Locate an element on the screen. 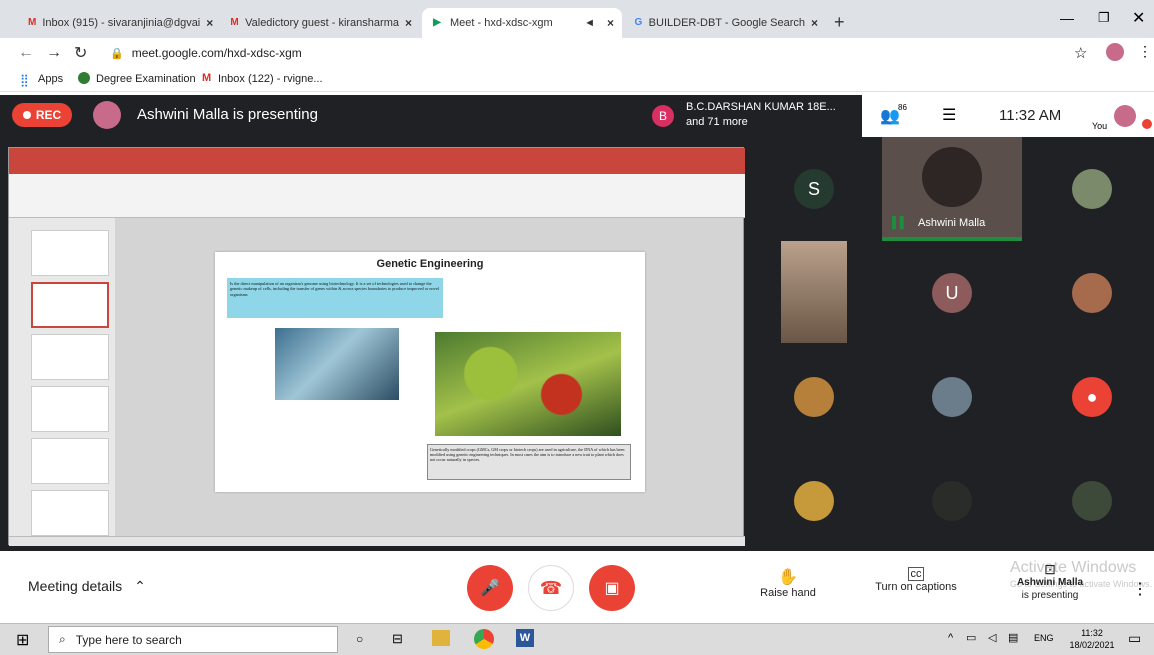  raise-hand-button: ✋ Raise hand is located at coordinates (788, 583).